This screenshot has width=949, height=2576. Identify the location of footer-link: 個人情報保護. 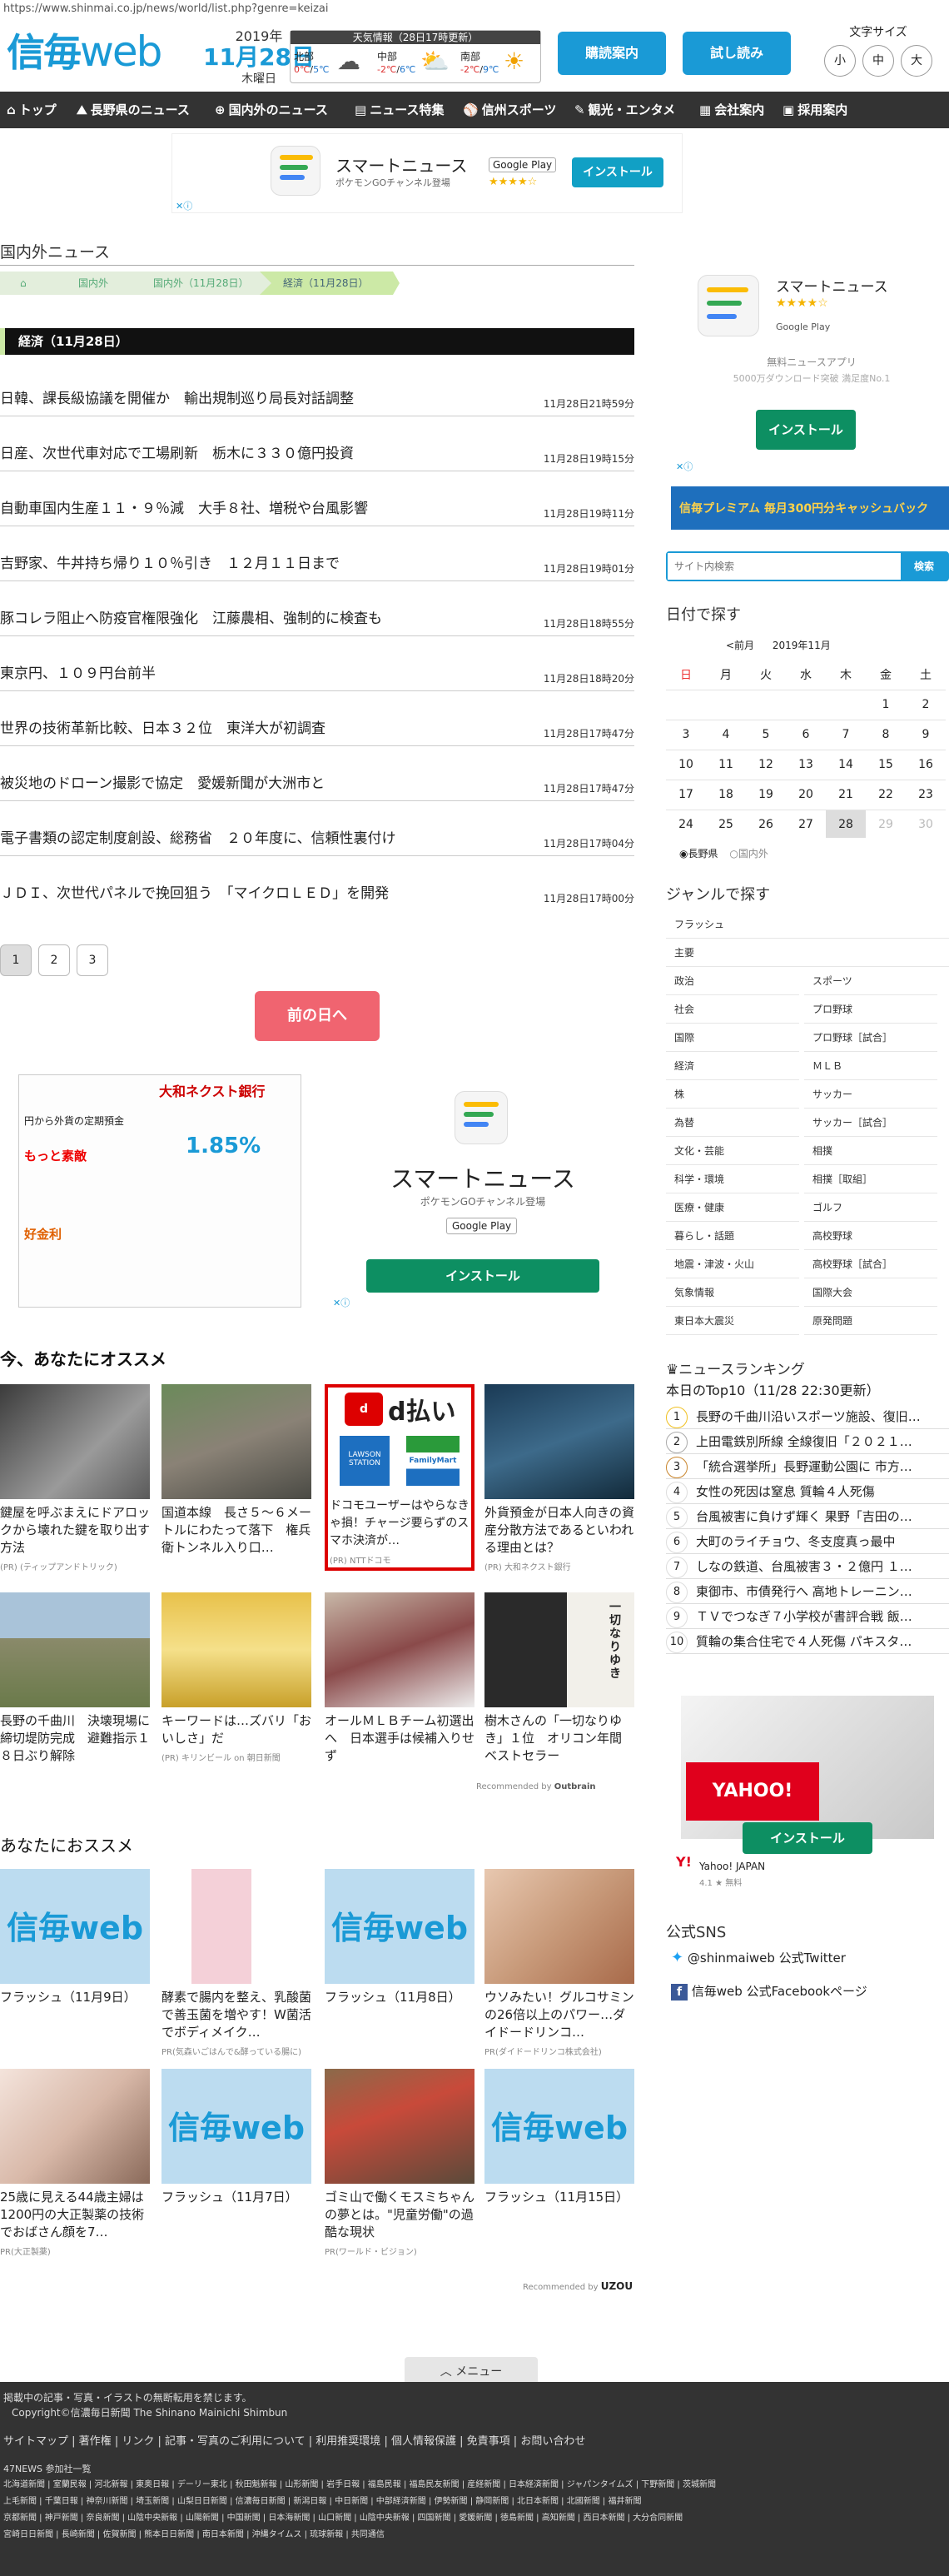
(423, 2441).